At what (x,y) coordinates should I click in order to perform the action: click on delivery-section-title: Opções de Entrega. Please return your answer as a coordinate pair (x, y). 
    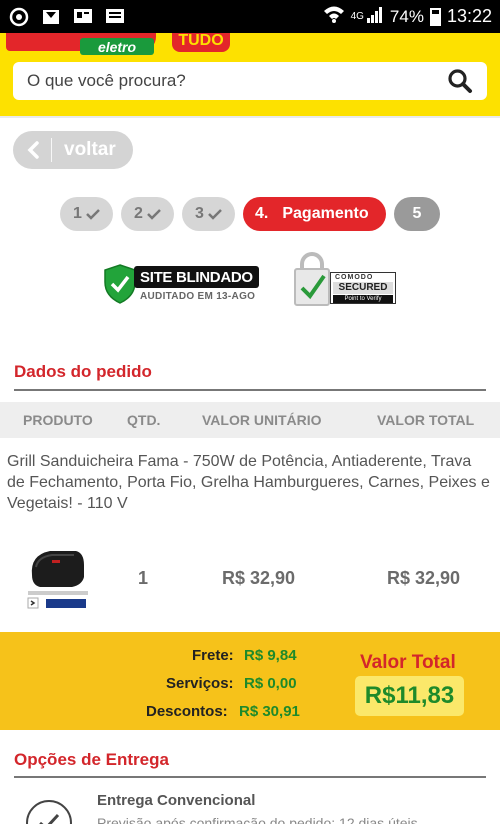
    Looking at the image, I should click on (91, 759).